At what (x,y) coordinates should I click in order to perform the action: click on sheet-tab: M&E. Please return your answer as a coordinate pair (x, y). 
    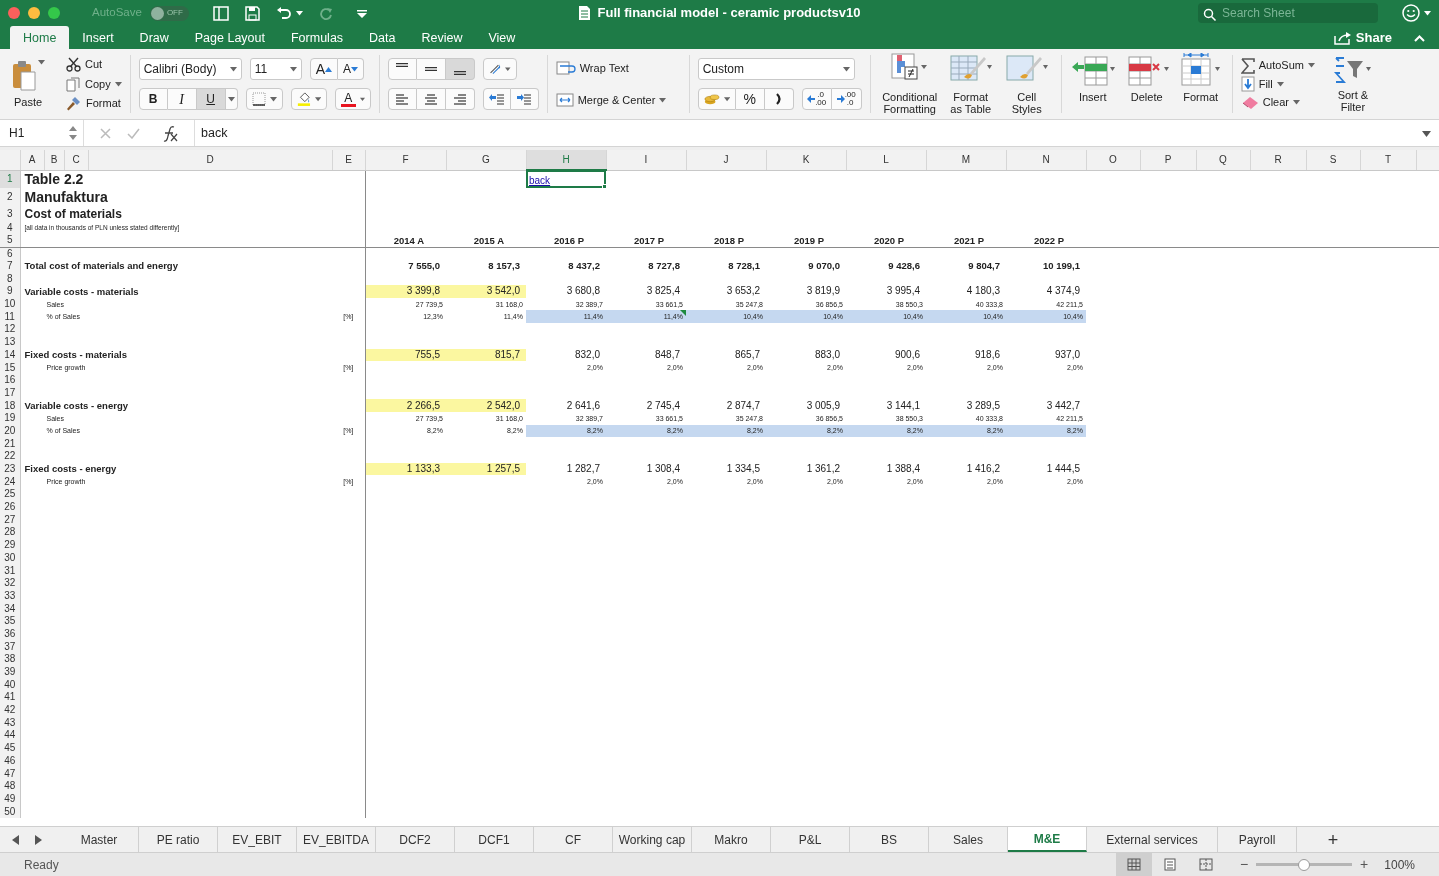
    Looking at the image, I should click on (1047, 839).